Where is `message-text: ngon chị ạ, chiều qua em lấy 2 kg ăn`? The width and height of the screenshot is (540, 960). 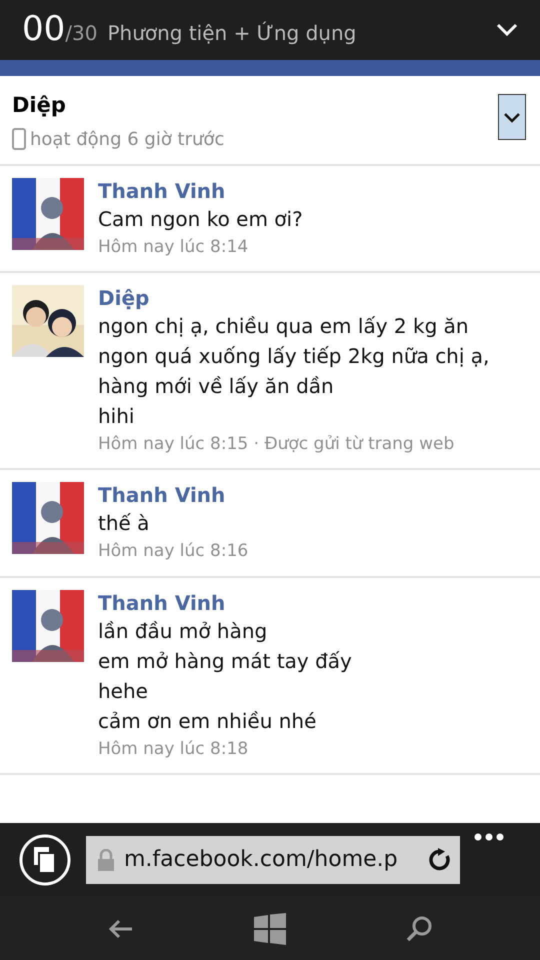
message-text: ngon chị ạ, chiều qua em lấy 2 kg ăn is located at coordinates (284, 326).